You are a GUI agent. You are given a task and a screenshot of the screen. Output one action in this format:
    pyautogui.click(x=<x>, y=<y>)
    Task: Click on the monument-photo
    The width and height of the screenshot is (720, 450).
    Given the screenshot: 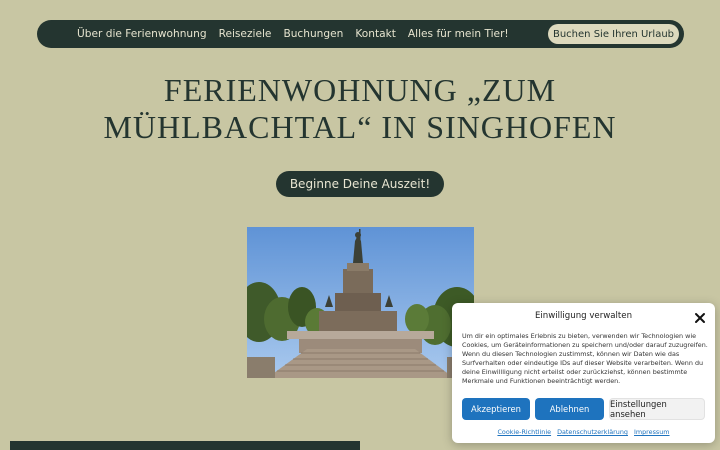 What is the action you would take?
    pyautogui.click(x=360, y=302)
    